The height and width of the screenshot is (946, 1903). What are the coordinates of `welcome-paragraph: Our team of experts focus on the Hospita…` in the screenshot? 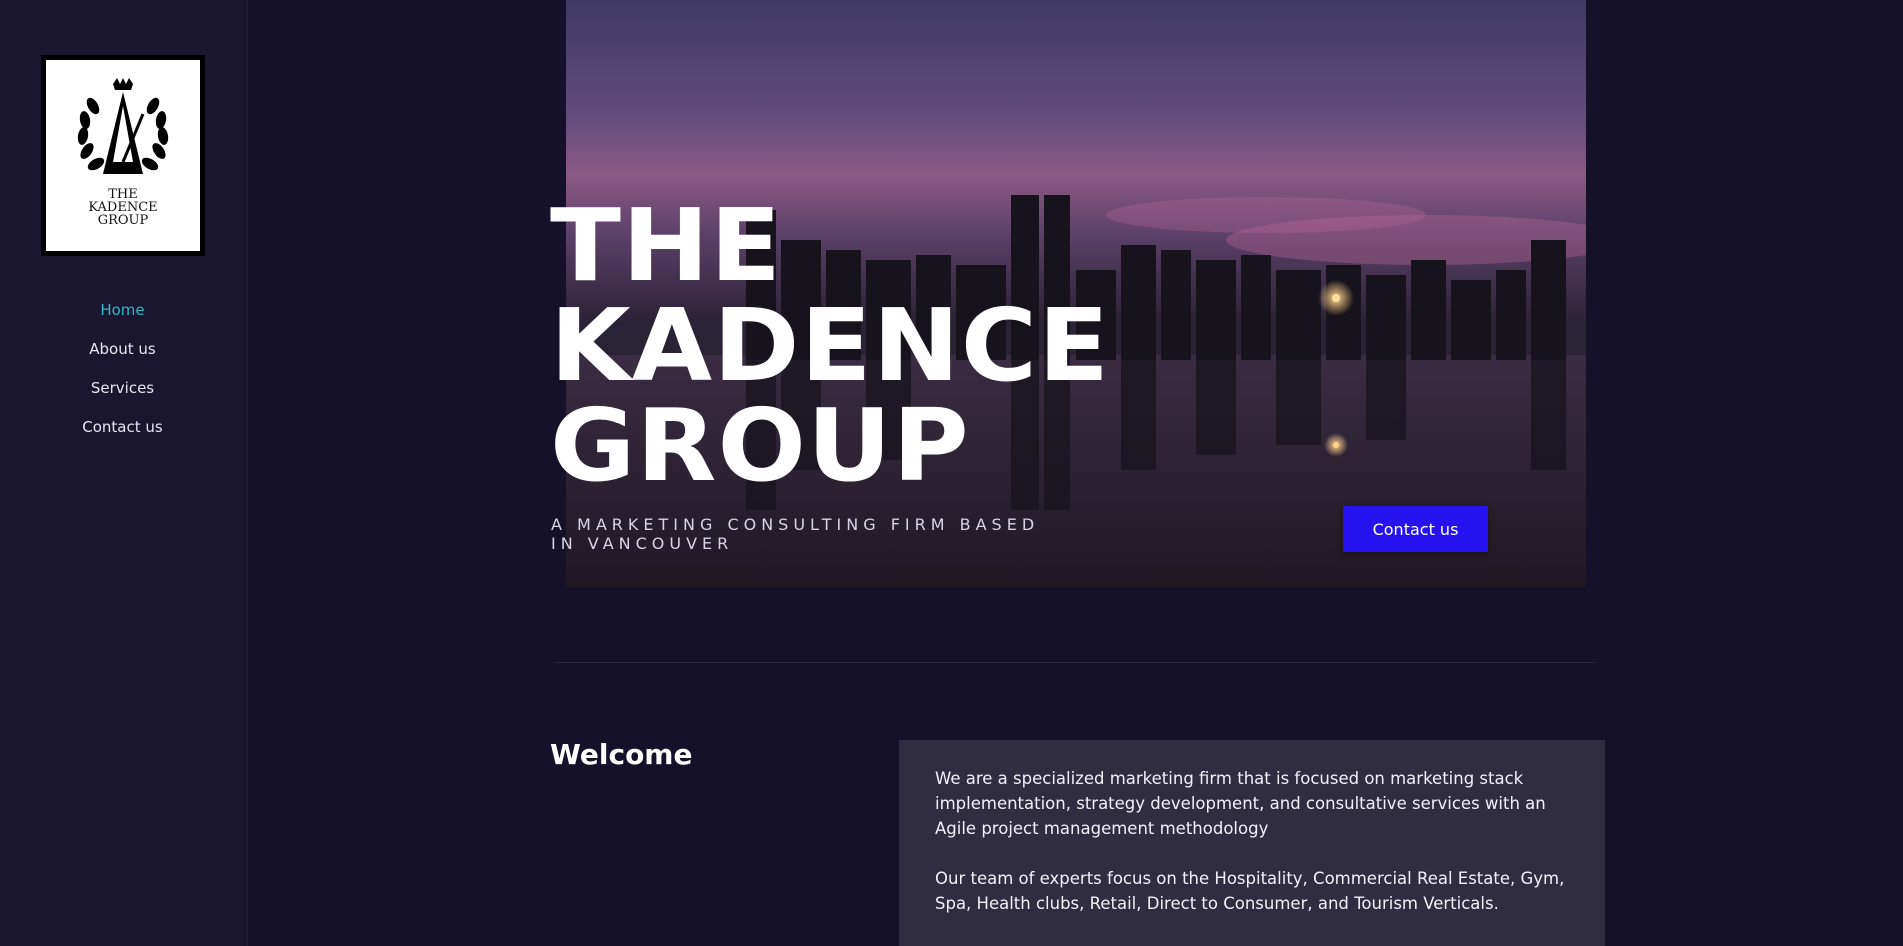 It's located at (1250, 891).